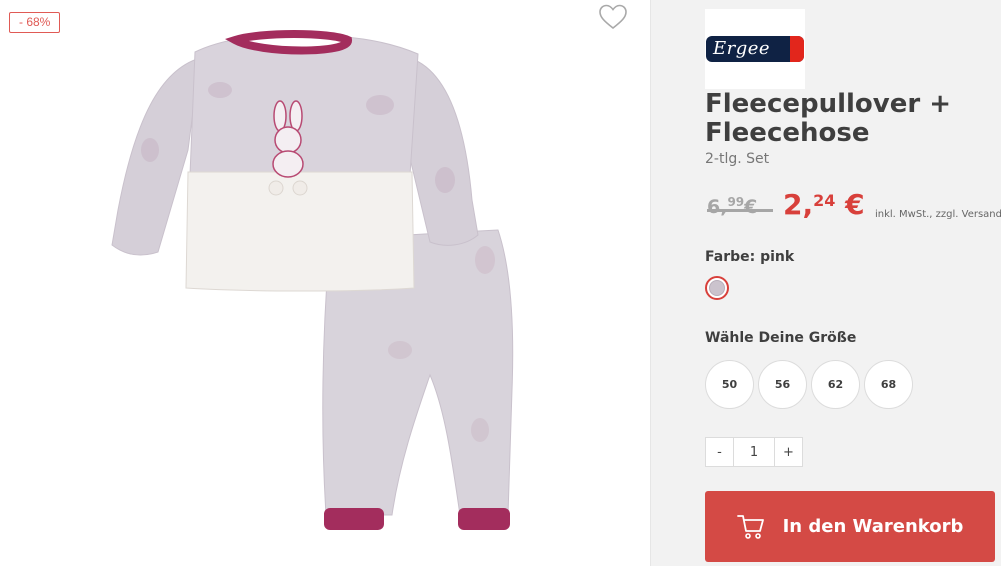 This screenshot has width=1001, height=566. I want to click on heart-icon, so click(613, 17).